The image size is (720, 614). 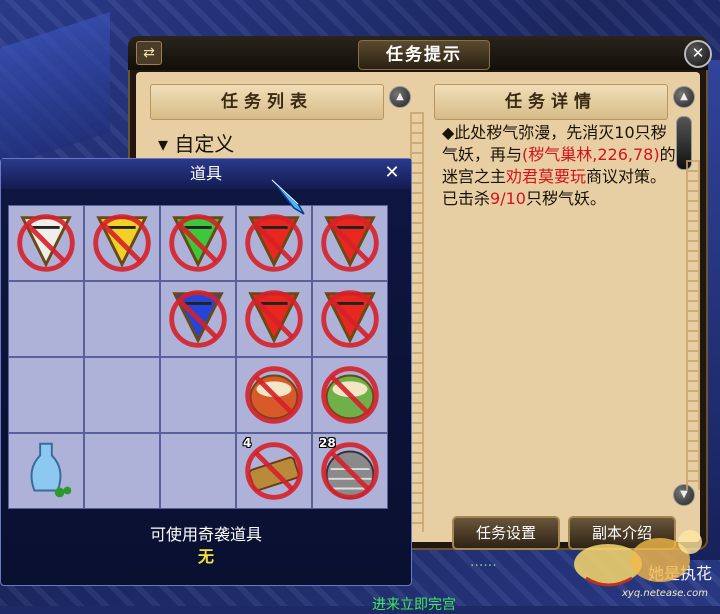 What do you see at coordinates (565, 198) in the screenshot?
I see `detail-part4: 只秽气妖。` at bounding box center [565, 198].